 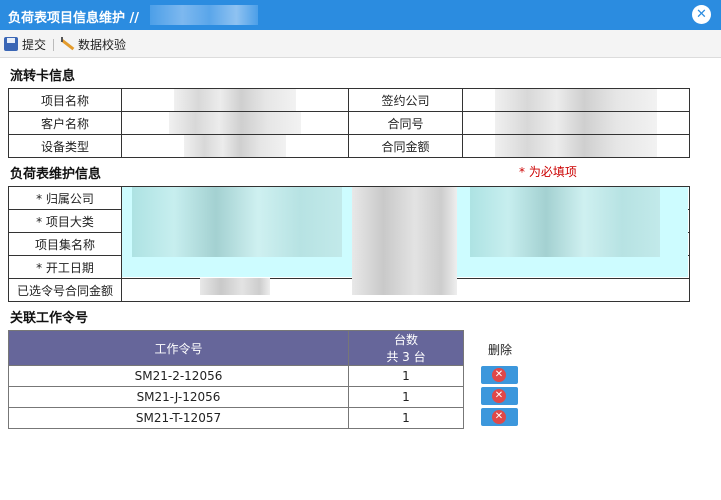 I want to click on col-header-count: 台数 共 3 台, so click(x=406, y=348).